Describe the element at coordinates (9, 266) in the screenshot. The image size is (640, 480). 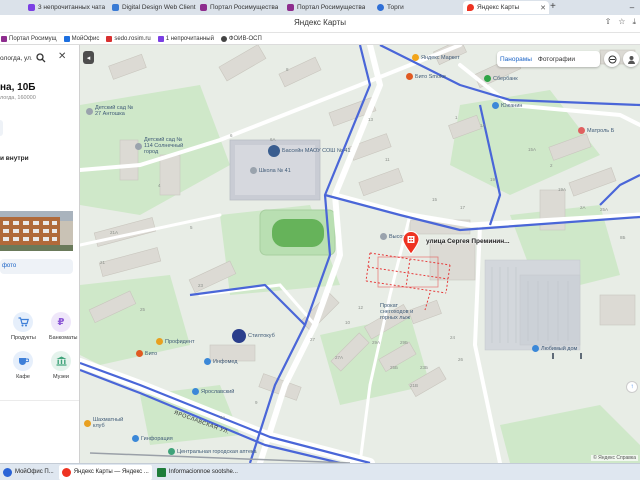
I see `photos-link-label: фото` at that location.